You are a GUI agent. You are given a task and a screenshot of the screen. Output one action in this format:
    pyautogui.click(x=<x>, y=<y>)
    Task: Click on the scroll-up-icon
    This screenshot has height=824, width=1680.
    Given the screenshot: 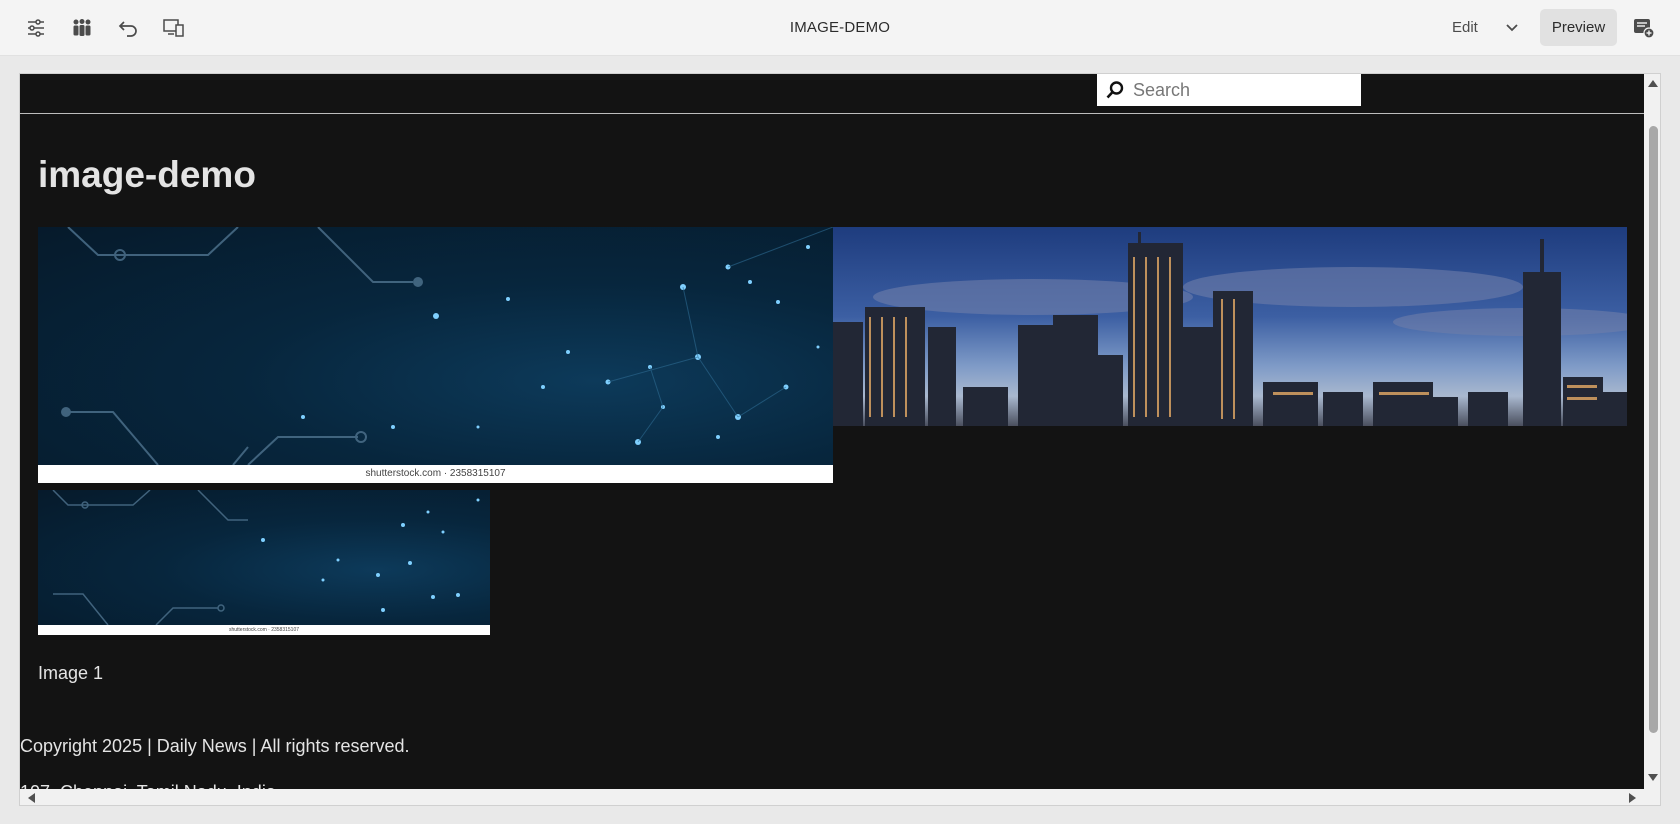 What is the action you would take?
    pyautogui.click(x=1653, y=83)
    